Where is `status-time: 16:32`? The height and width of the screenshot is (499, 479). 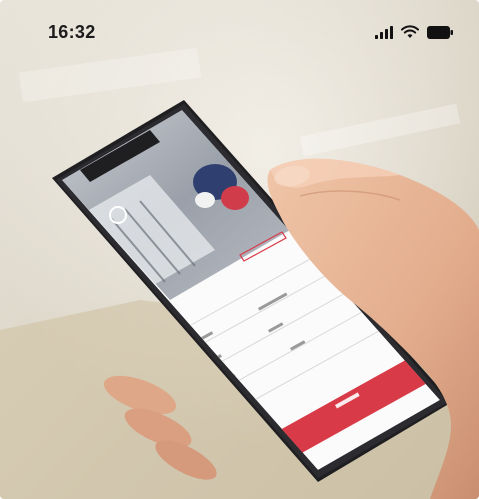 status-time: 16:32 is located at coordinates (72, 31).